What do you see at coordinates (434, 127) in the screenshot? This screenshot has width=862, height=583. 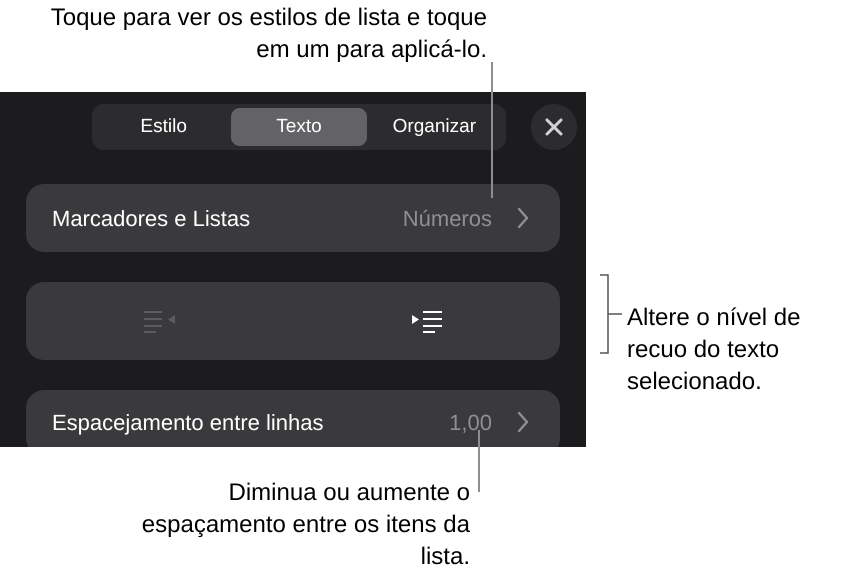 I see `tab: Organizar` at bounding box center [434, 127].